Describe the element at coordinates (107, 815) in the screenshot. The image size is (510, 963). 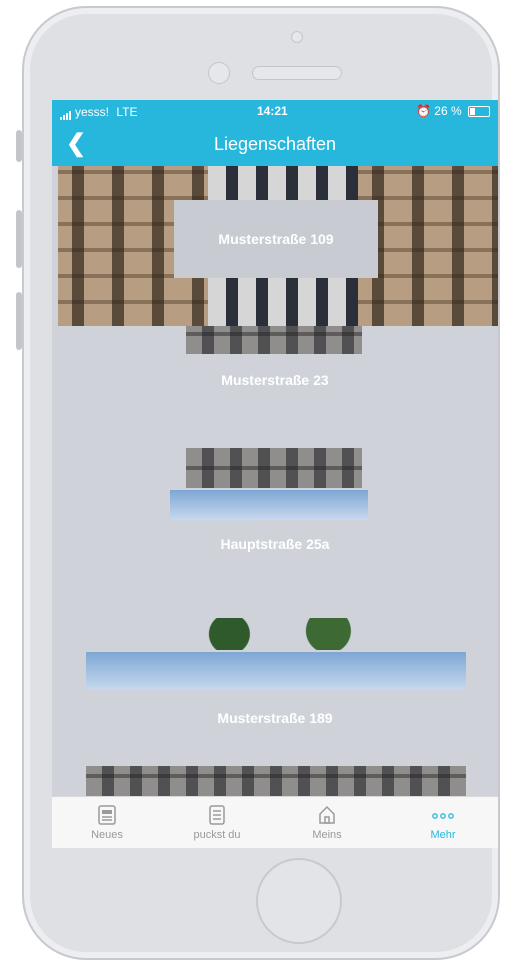
I see `newspaper-icon` at that location.